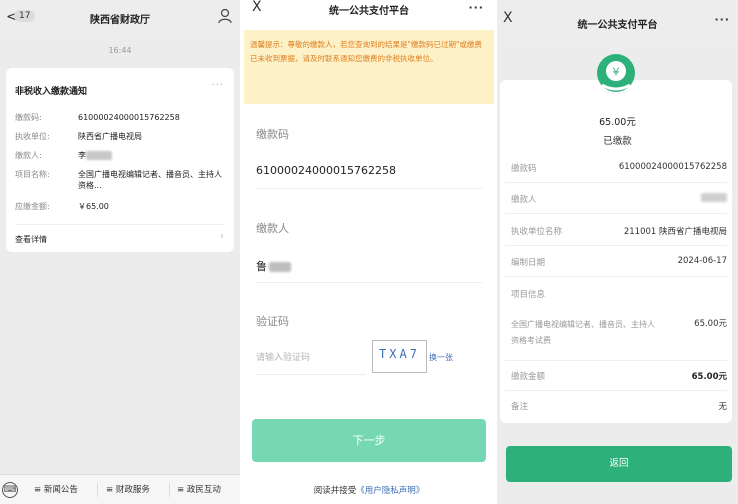 This screenshot has height=504, width=738. I want to click on menu-item-news: ≡ 新闻公告, so click(56, 489).